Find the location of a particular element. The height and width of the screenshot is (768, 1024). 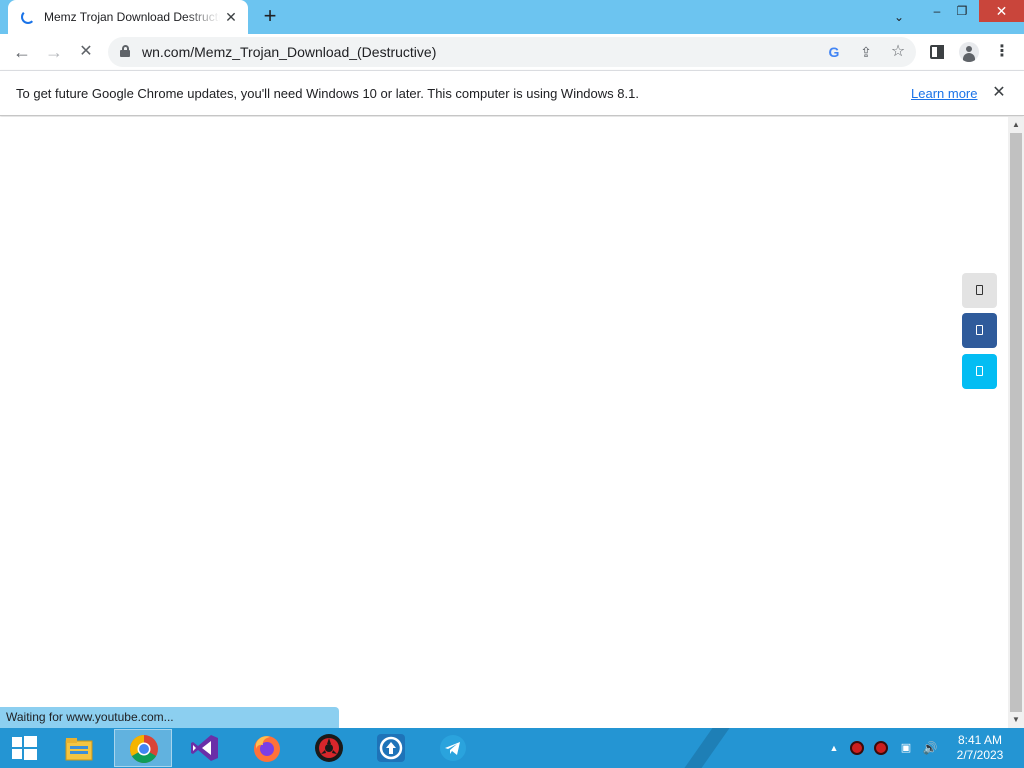

chrome-menu-icon: ⋮ is located at coordinates (1002, 52).